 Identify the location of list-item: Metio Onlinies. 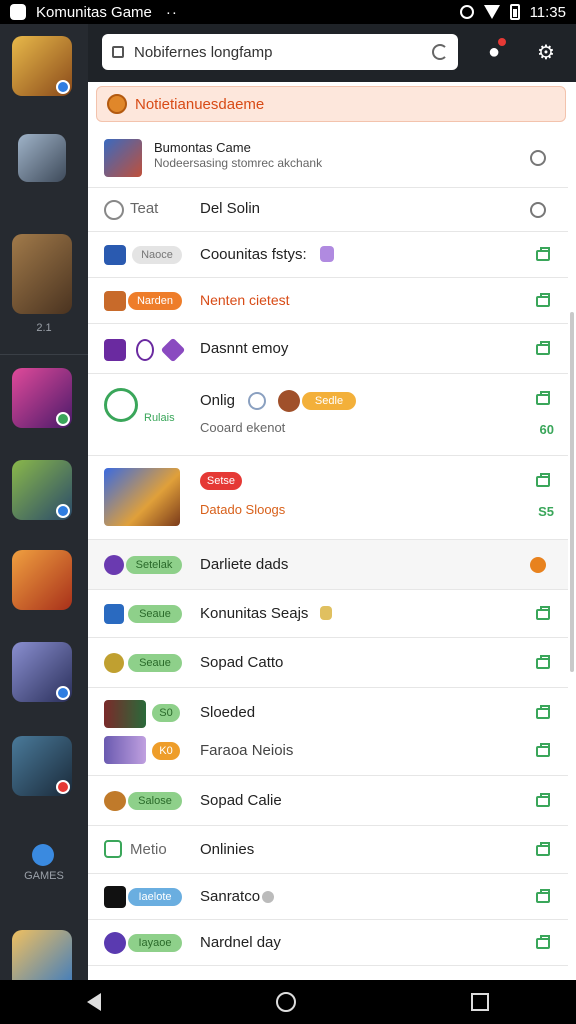
(328, 850).